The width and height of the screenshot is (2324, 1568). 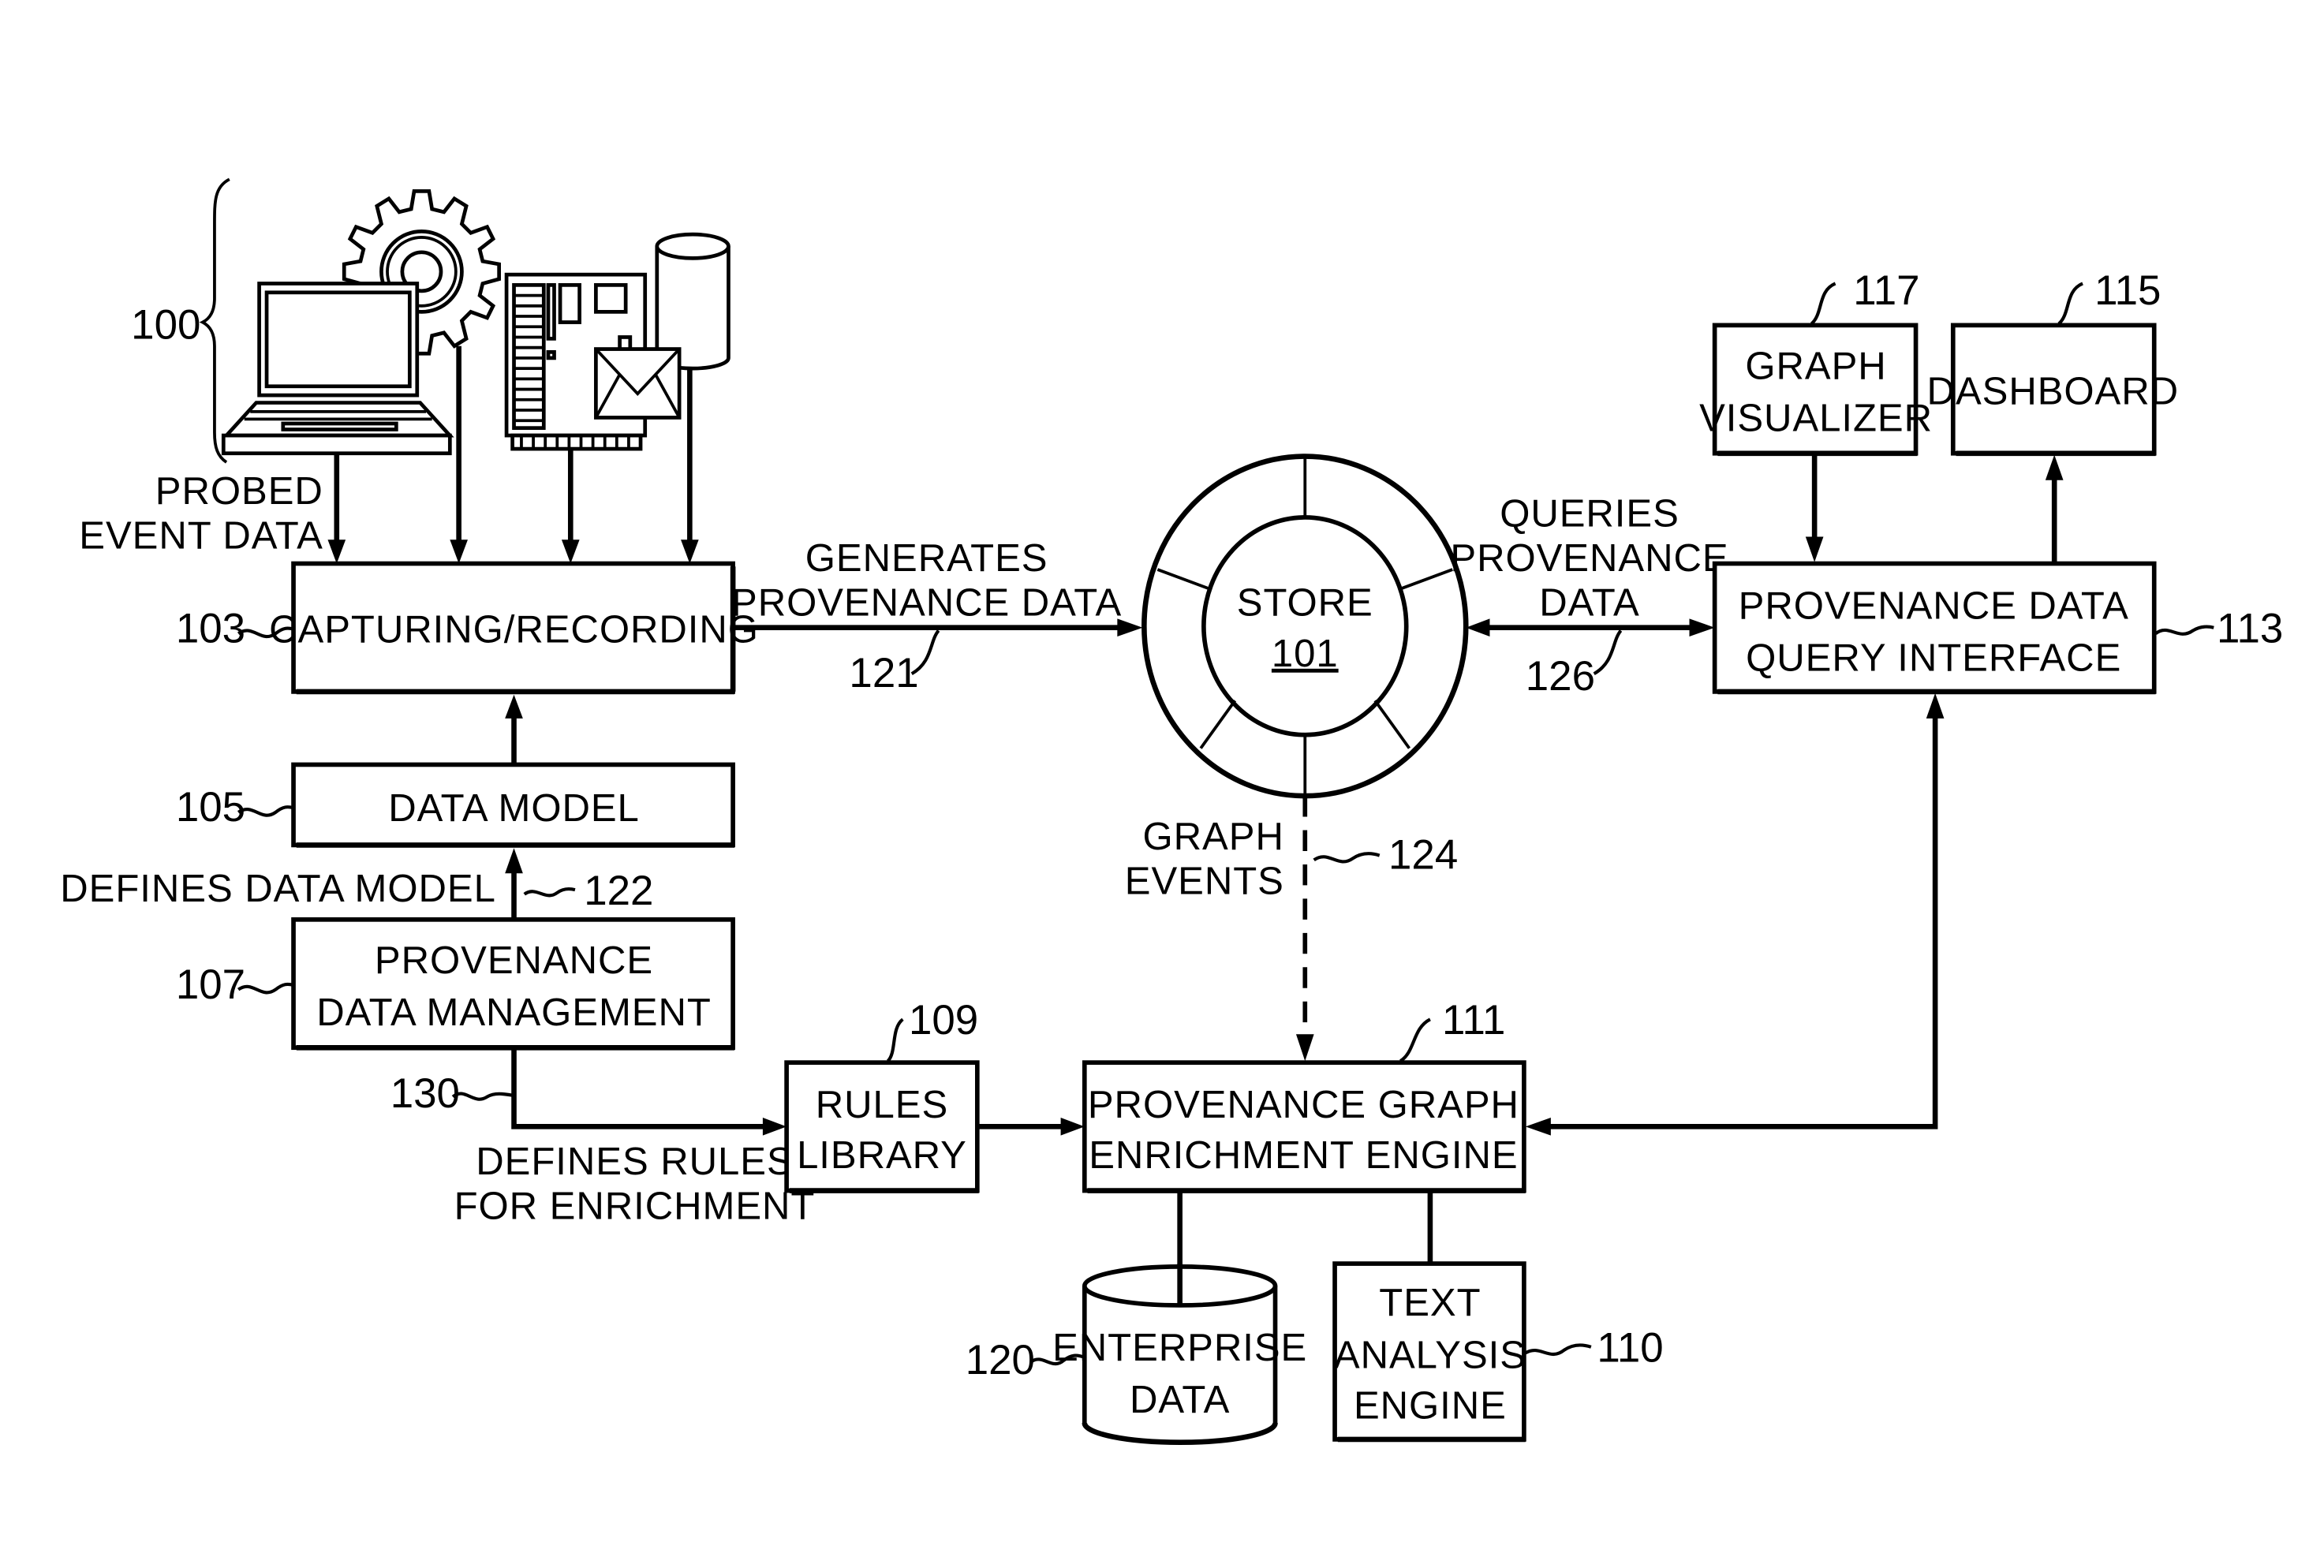 I want to click on rules-line1: RULES, so click(x=882, y=1105).